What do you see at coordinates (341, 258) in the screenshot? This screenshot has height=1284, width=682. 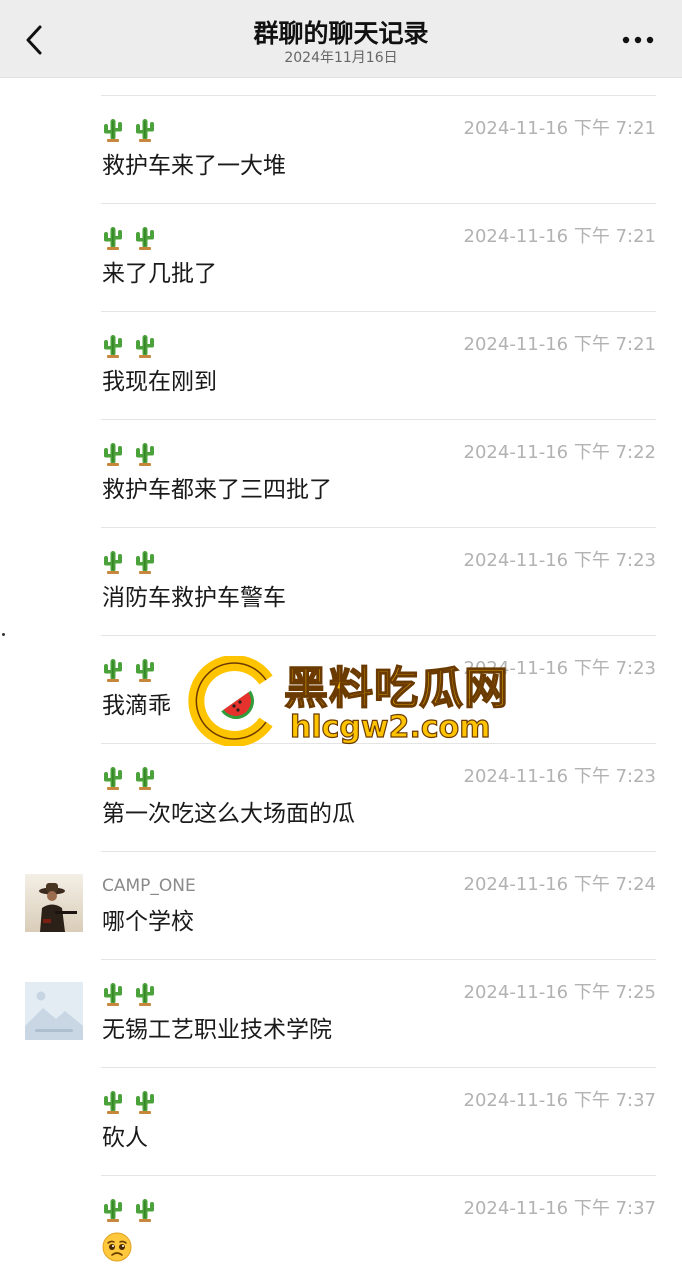 I see `message-row: 2024-11-16 下午 7:21 来了几批了` at bounding box center [341, 258].